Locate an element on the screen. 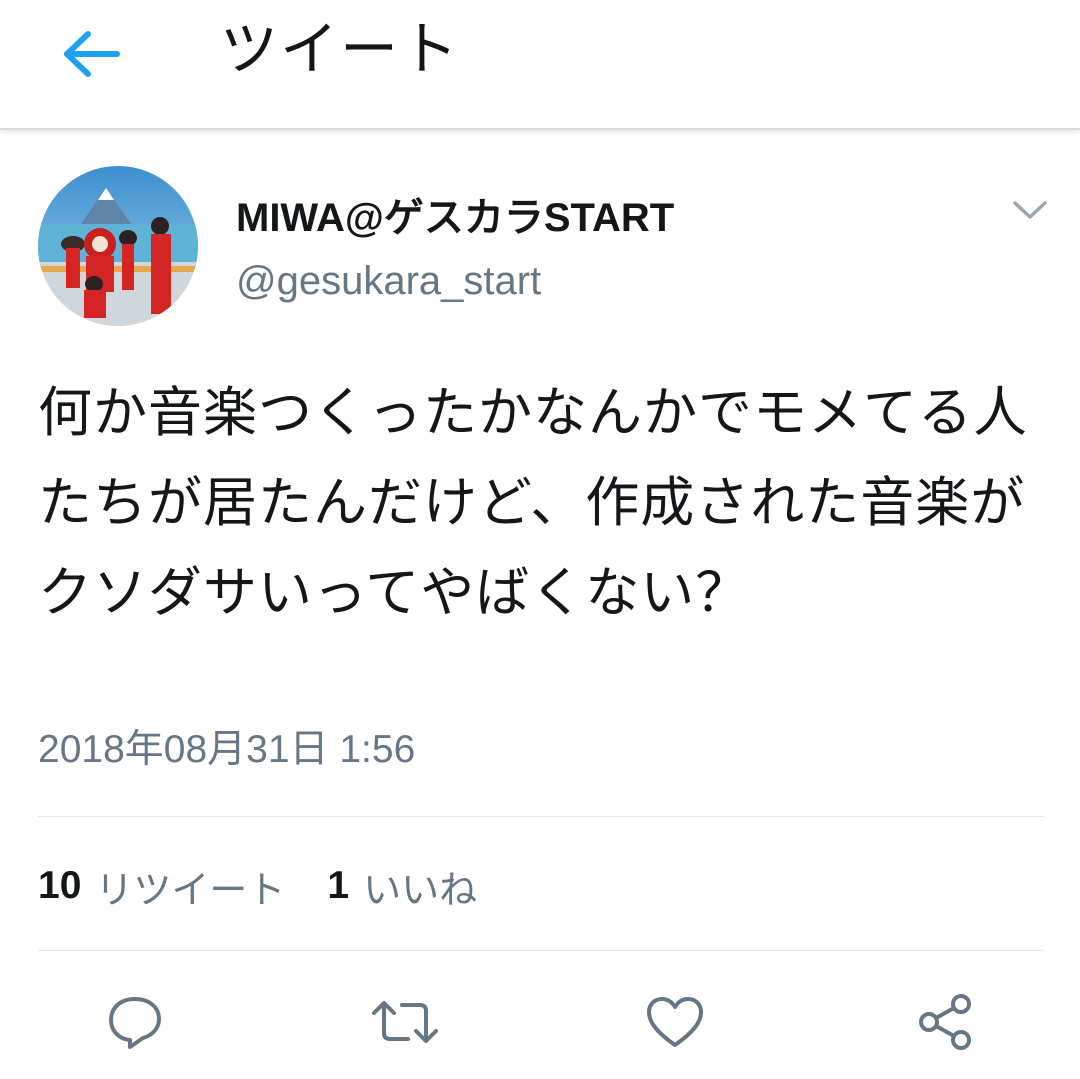 The width and height of the screenshot is (1080, 1079). reply-button is located at coordinates (135, 1022).